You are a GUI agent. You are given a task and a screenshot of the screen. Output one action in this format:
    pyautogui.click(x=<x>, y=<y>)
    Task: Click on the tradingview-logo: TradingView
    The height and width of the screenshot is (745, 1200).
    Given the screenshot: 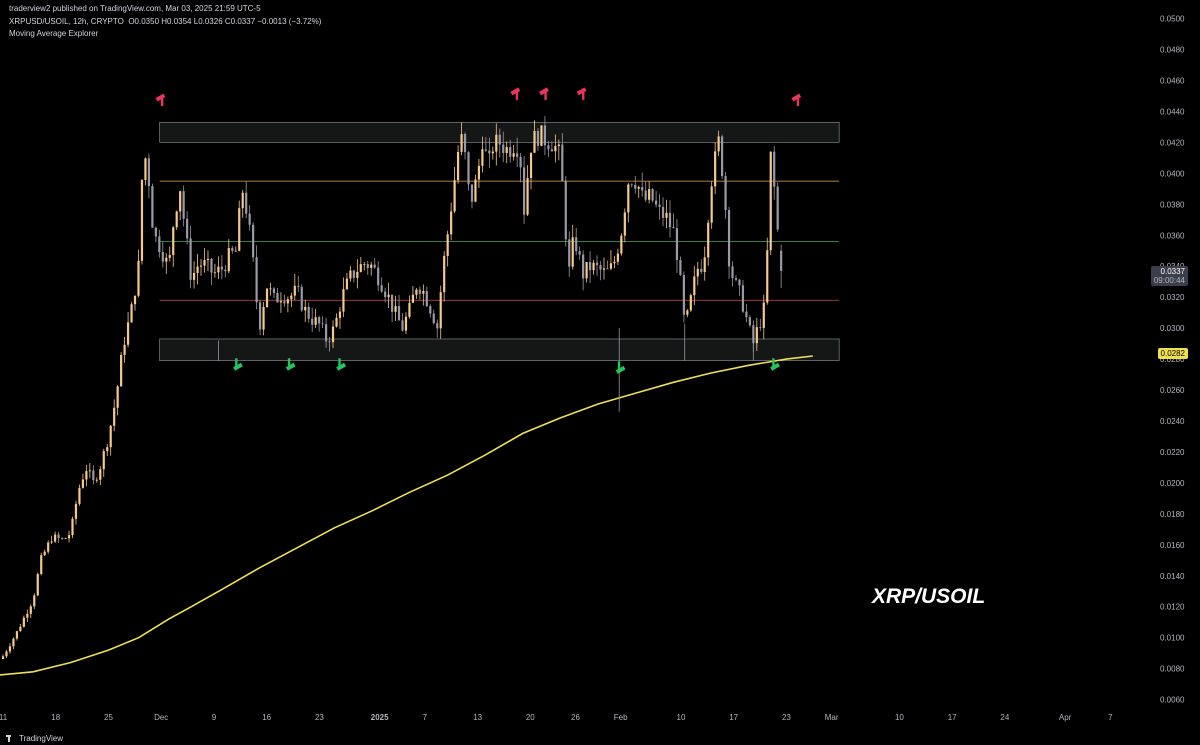 What is the action you would take?
    pyautogui.click(x=34, y=738)
    